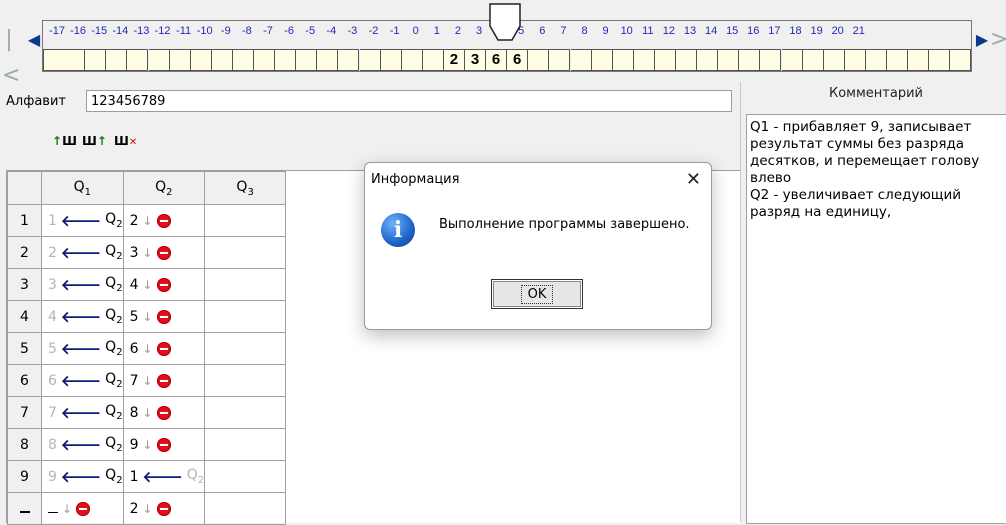  I want to click on write-symbol: 7, so click(52, 412).